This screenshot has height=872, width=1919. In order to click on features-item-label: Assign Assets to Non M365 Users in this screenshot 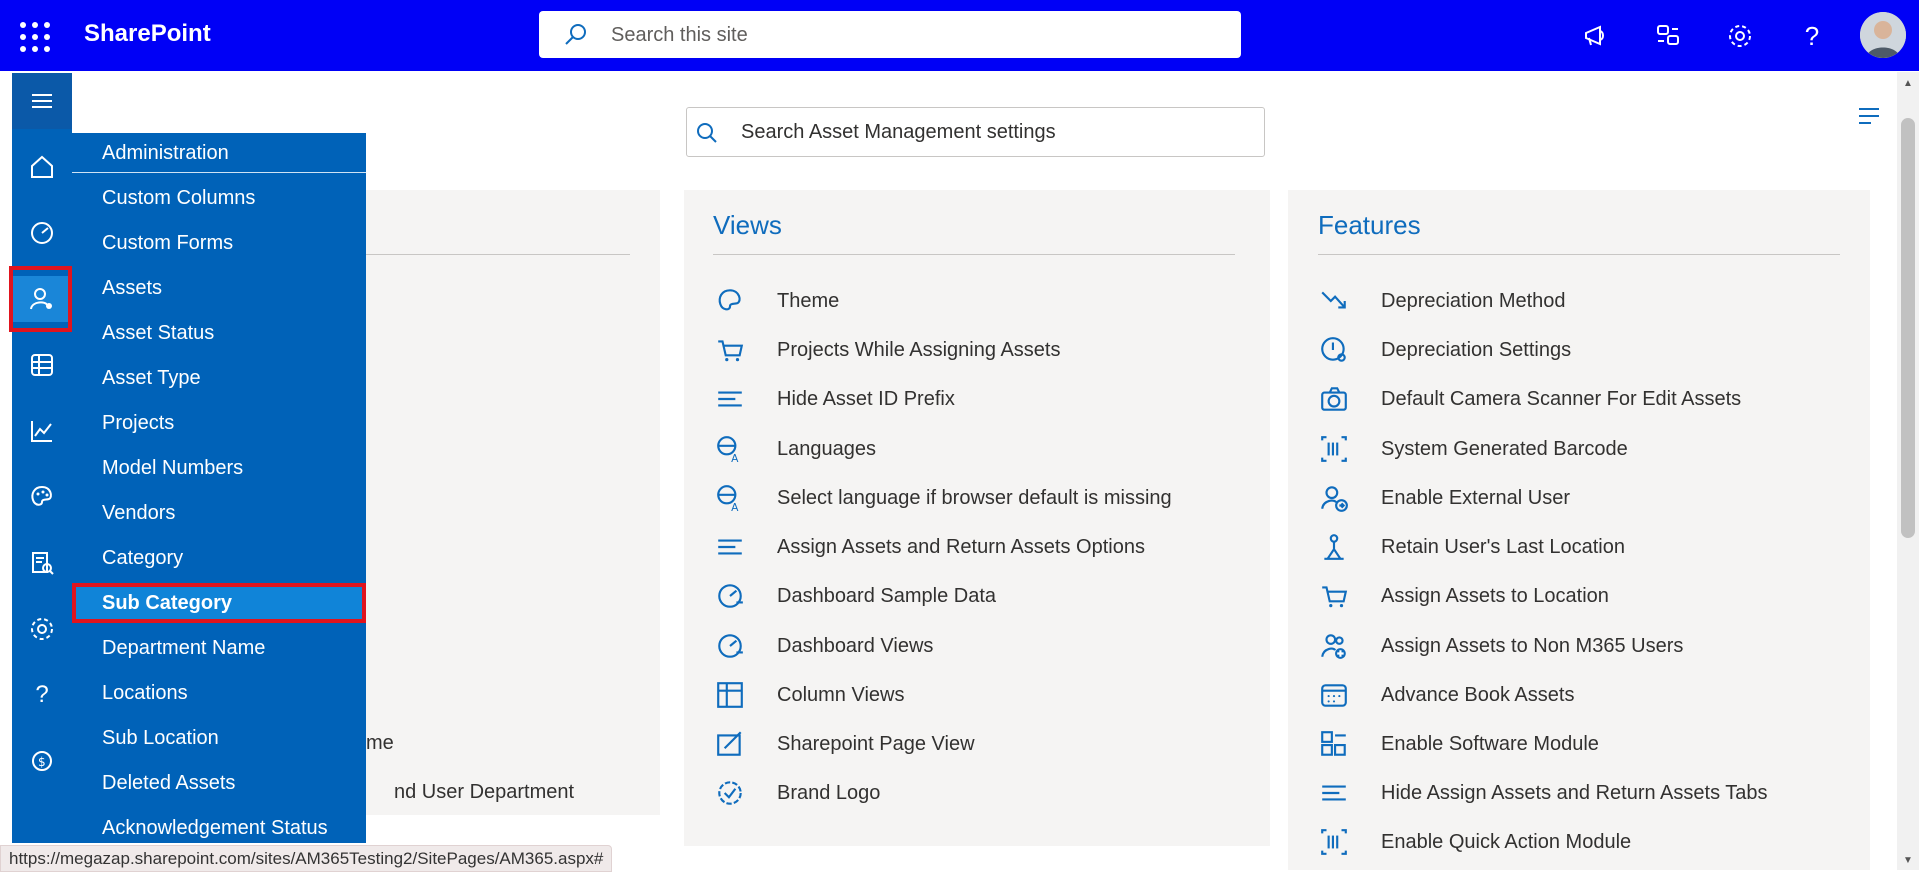, I will do `click(1532, 645)`.